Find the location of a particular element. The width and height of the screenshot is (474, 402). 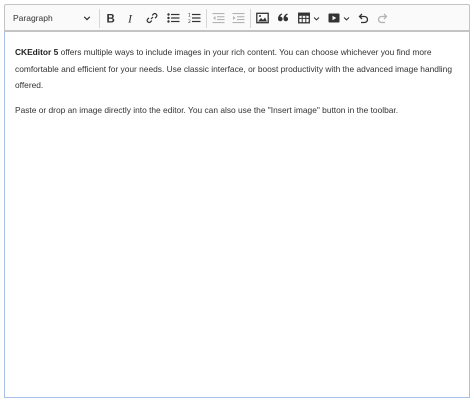

image-icon is located at coordinates (262, 18).